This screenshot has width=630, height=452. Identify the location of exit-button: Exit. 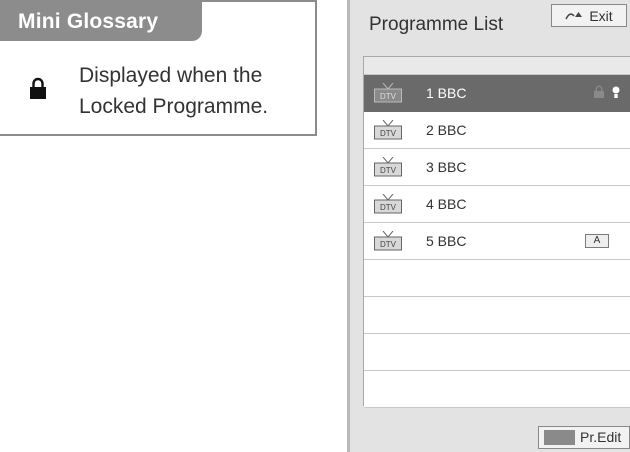
(589, 15).